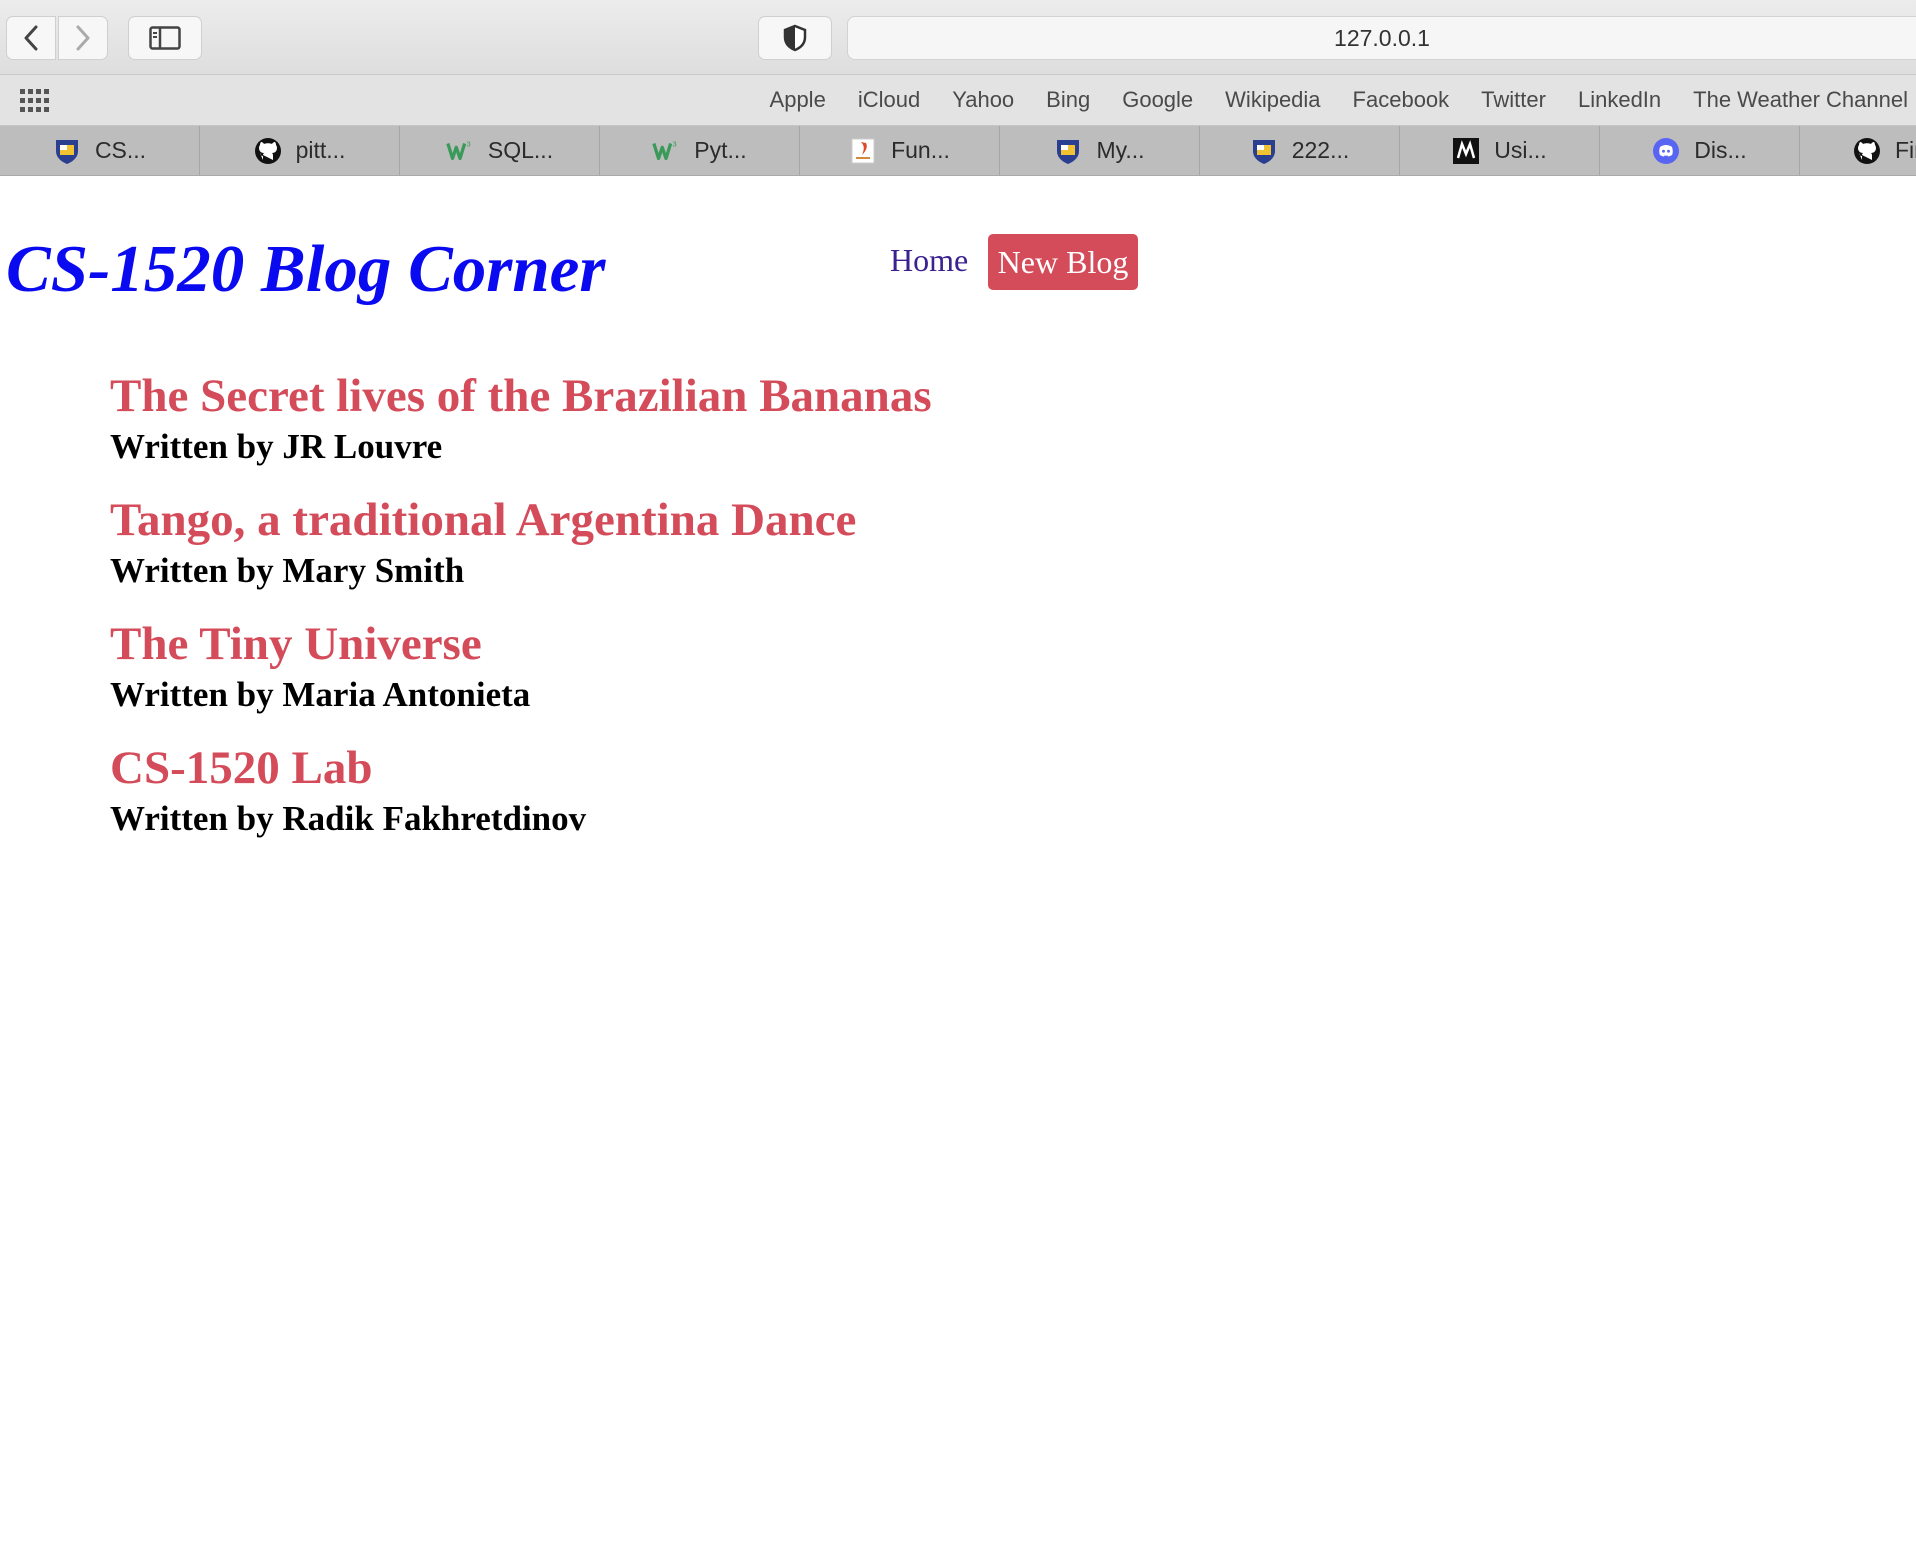  I want to click on forward-button, so click(83, 38).